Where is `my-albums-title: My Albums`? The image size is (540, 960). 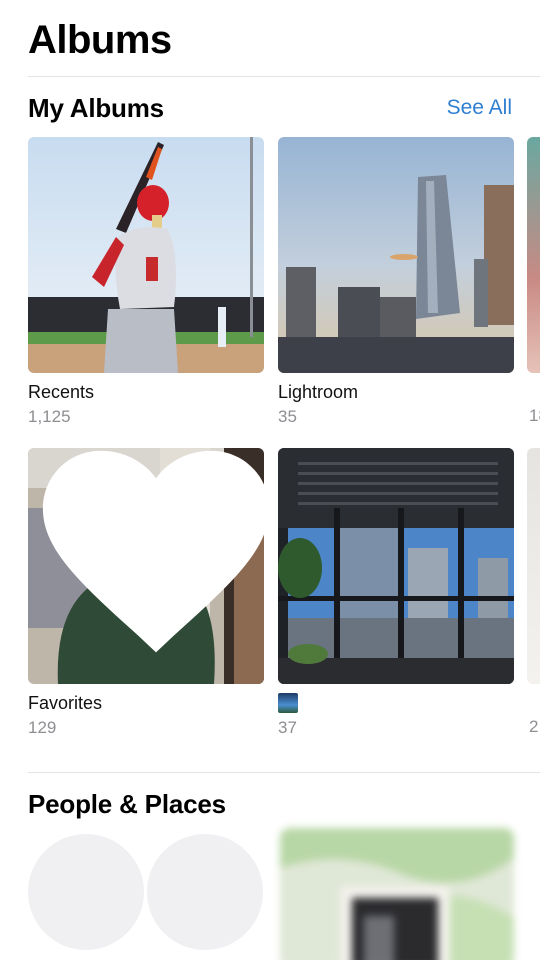 my-albums-title: My Albums is located at coordinates (96, 108).